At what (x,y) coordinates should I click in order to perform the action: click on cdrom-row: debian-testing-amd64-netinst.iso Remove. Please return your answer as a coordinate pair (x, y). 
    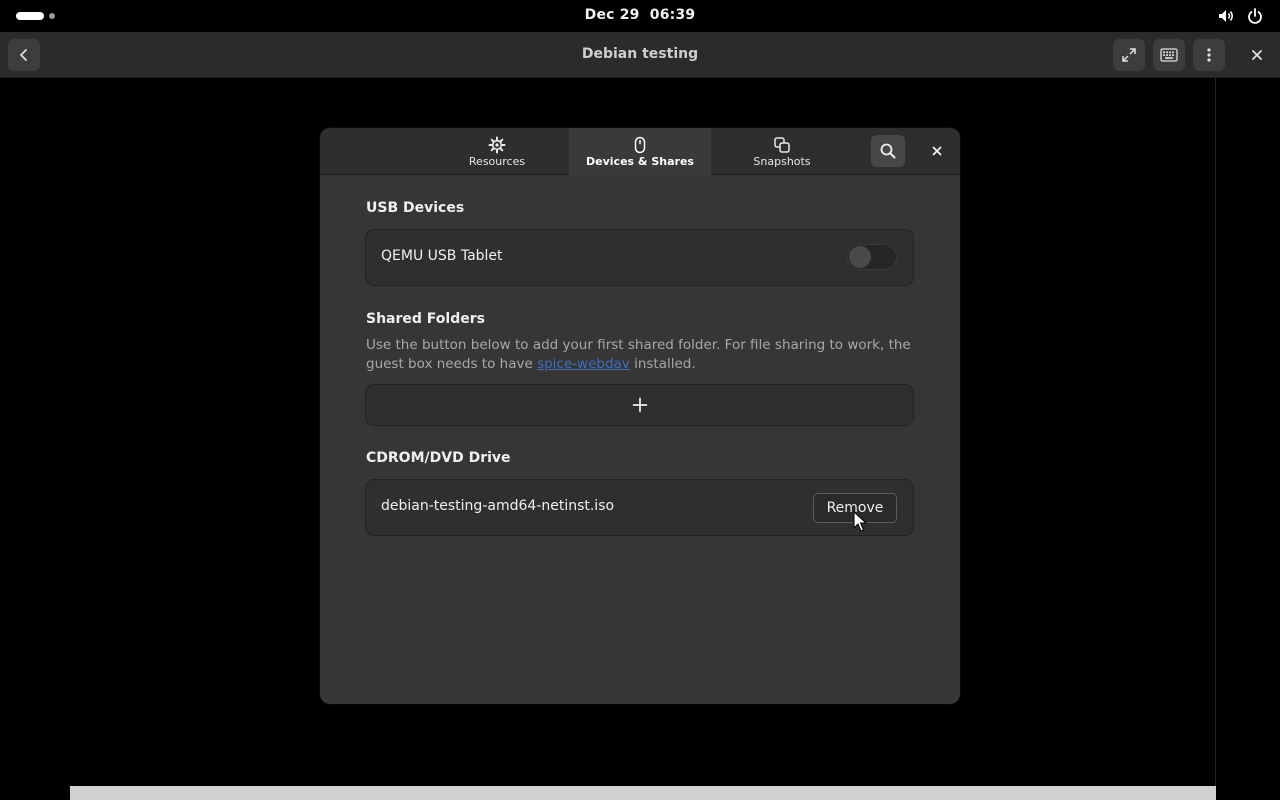
    Looking at the image, I should click on (639, 507).